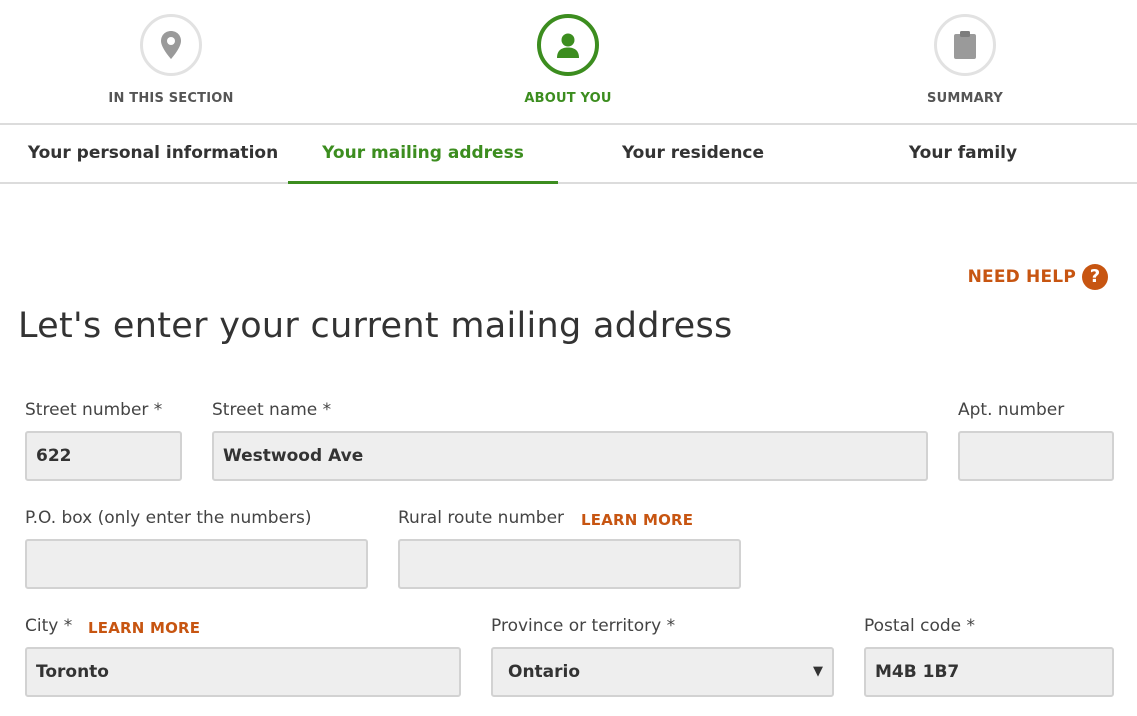 This screenshot has height=716, width=1137. What do you see at coordinates (153, 154) in the screenshot?
I see `tab-personal-information: Your personal information` at bounding box center [153, 154].